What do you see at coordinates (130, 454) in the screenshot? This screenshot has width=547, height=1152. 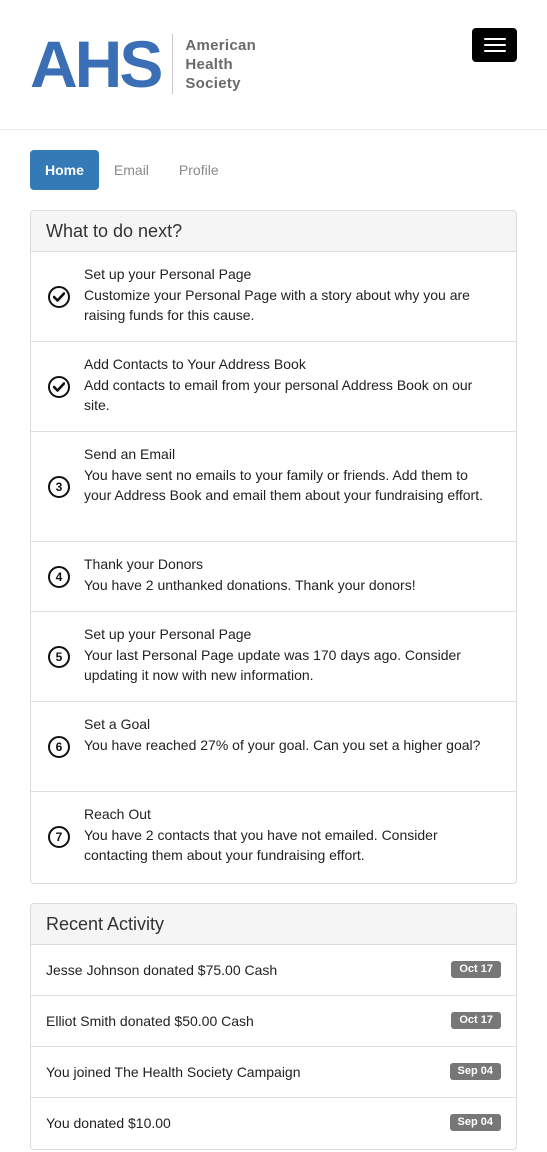 I see `todo-title: Send an Email` at bounding box center [130, 454].